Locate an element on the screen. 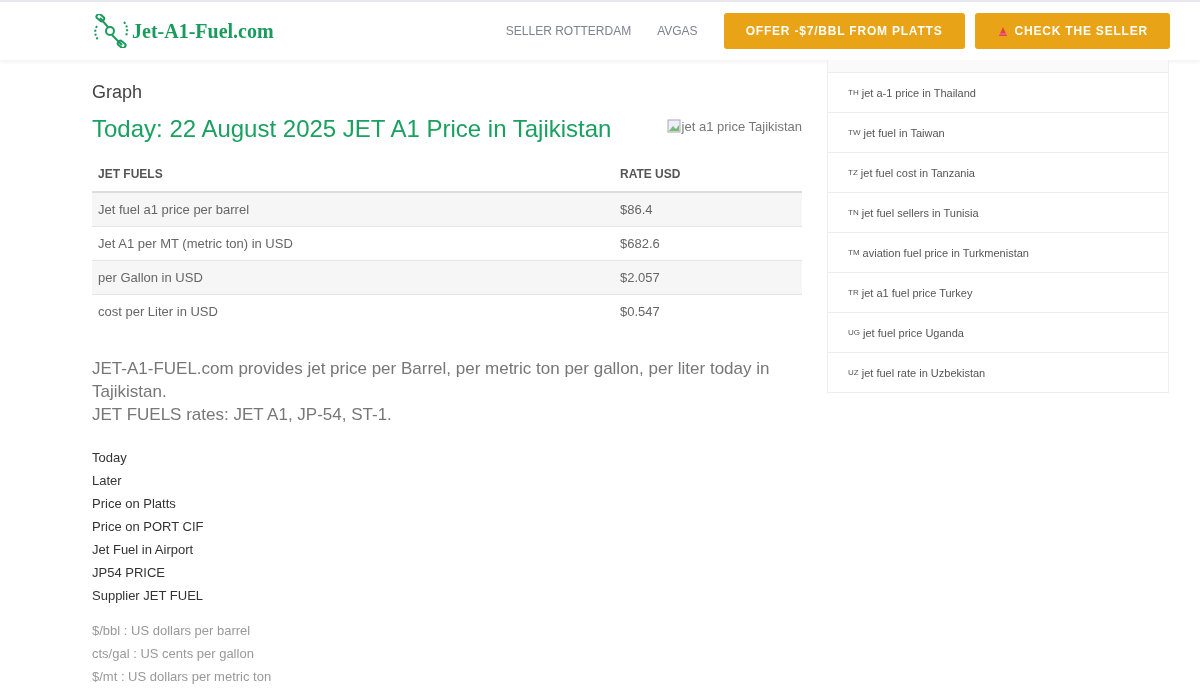 The width and height of the screenshot is (1200, 692). unit-note: cts/gal : US cents per gallon is located at coordinates (173, 654).